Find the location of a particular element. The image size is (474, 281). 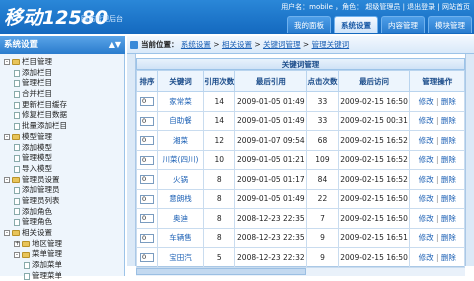

keyword-link: 川菜(四川) is located at coordinates (180, 159).